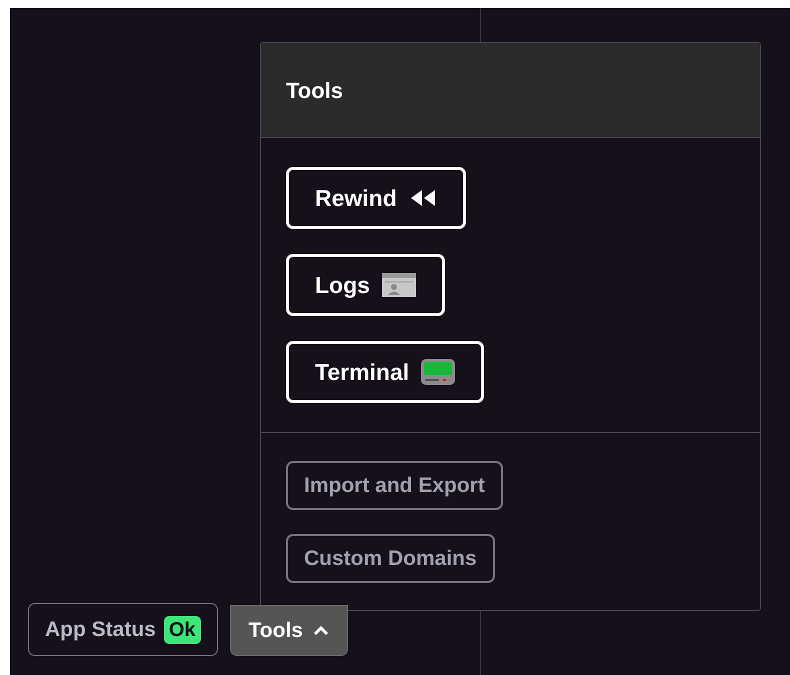 The image size is (790, 675). What do you see at coordinates (289, 630) in the screenshot?
I see `tools-button: Tools` at bounding box center [289, 630].